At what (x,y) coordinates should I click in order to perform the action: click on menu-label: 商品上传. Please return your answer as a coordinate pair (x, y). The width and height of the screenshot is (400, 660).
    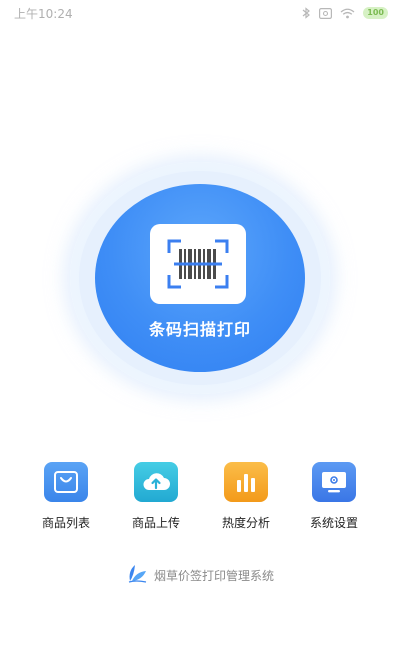
    Looking at the image, I should click on (155, 523).